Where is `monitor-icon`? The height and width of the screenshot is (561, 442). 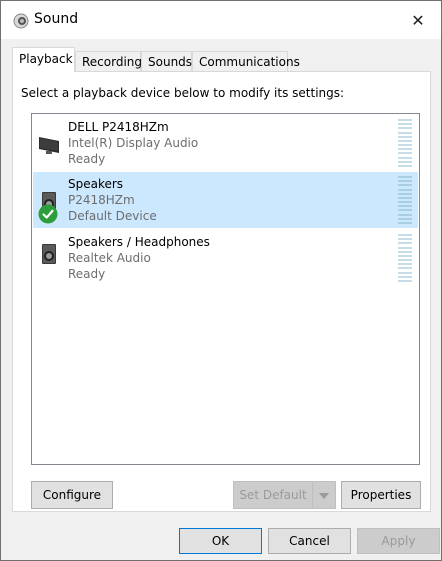 monitor-icon is located at coordinates (49, 145).